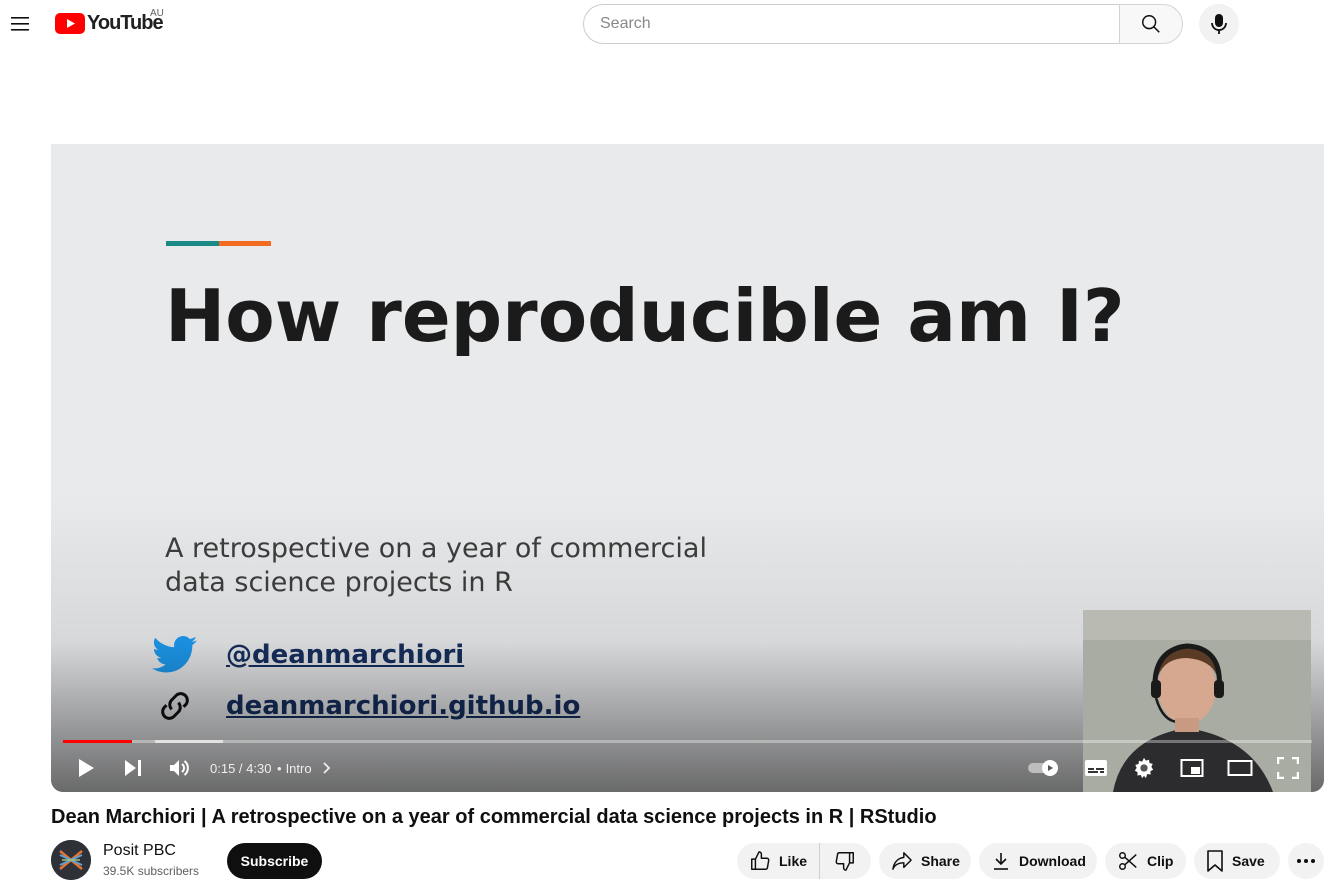  What do you see at coordinates (645, 316) in the screenshot?
I see `slide-title: How reproducible am I?` at bounding box center [645, 316].